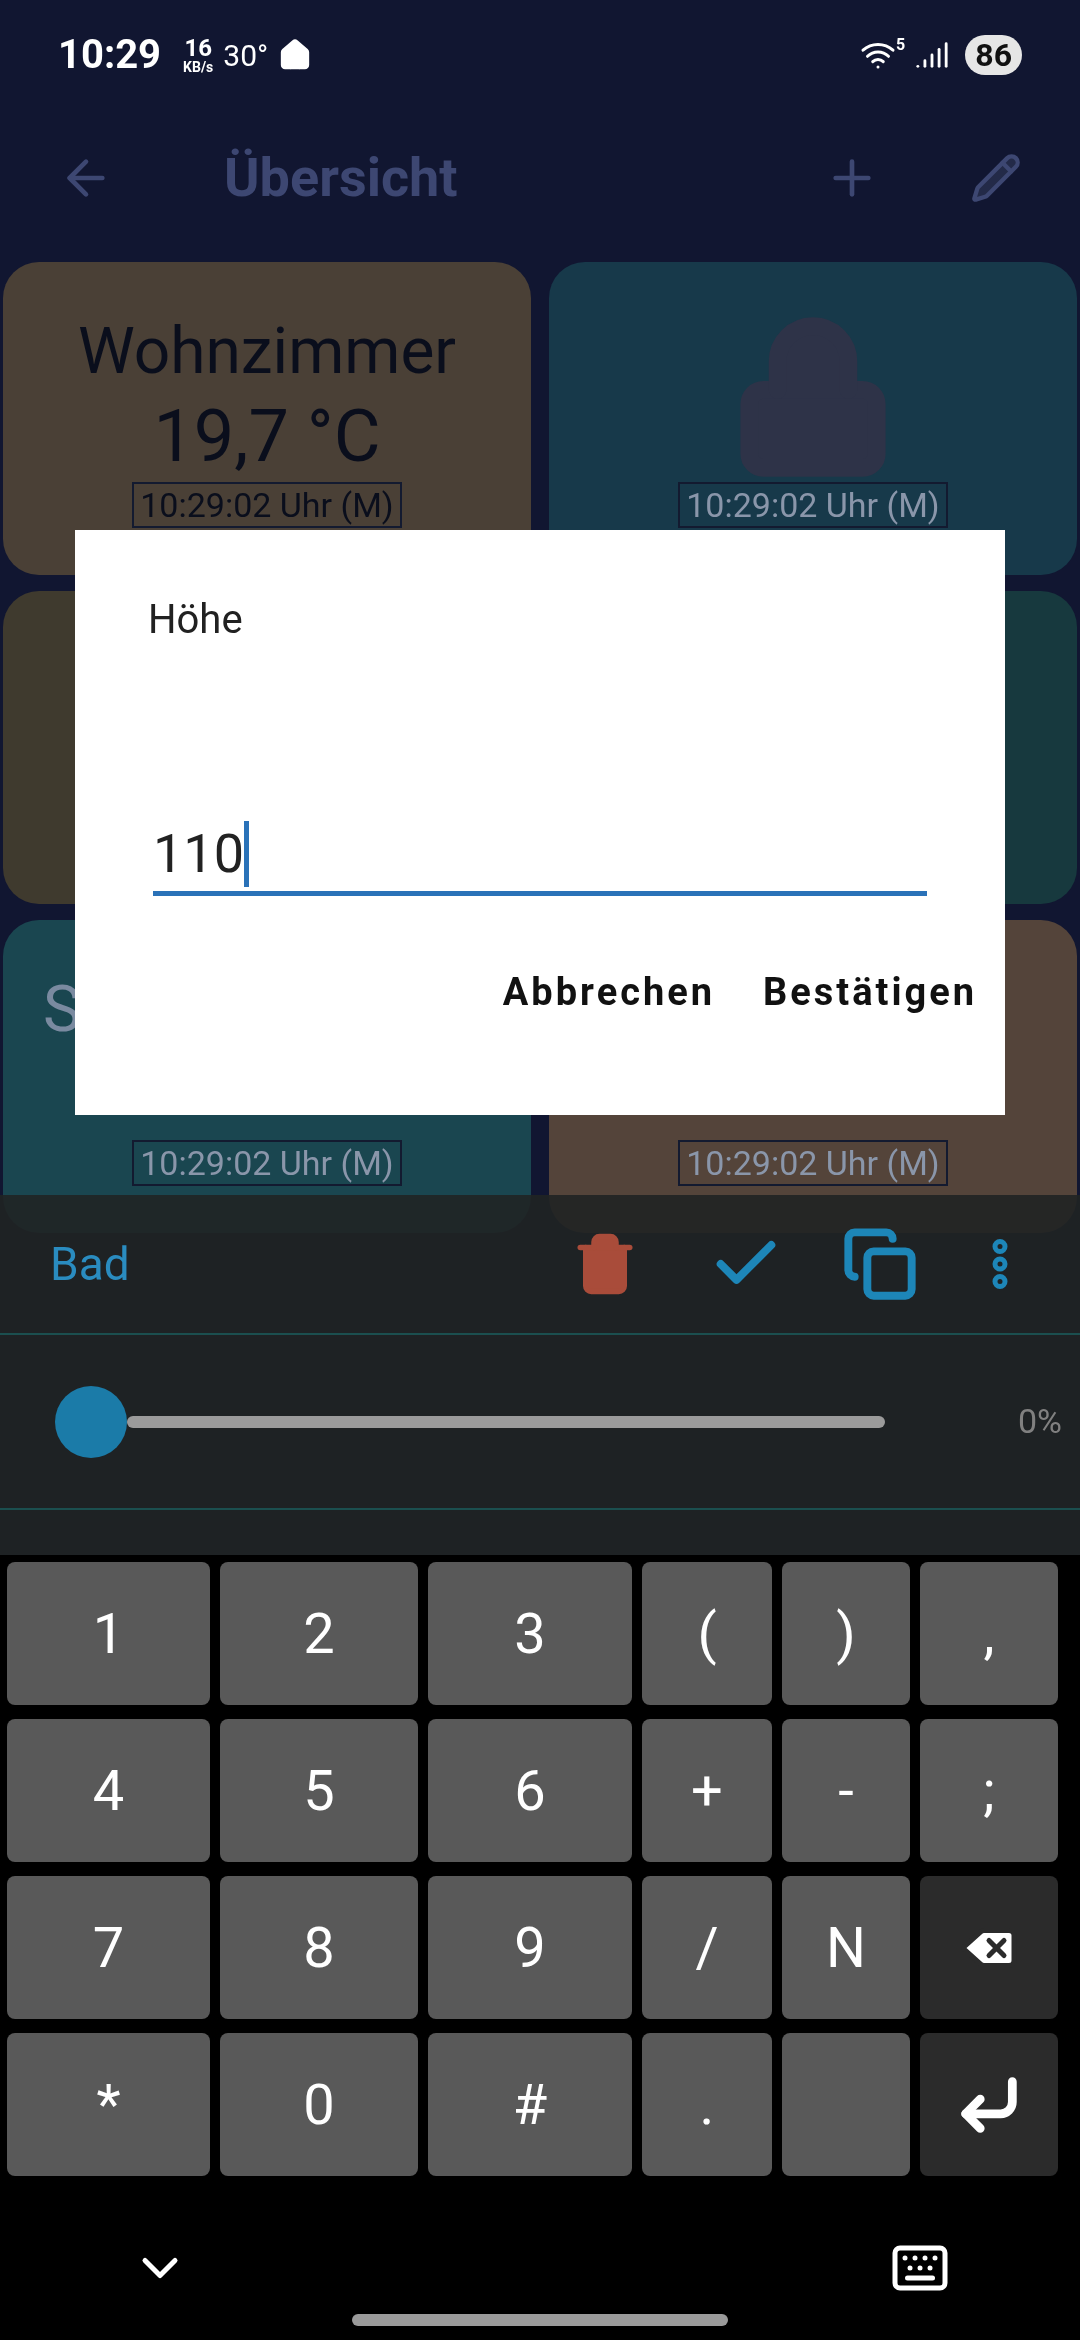 The image size is (1080, 2340). What do you see at coordinates (989, 1947) in the screenshot?
I see `backspace-key` at bounding box center [989, 1947].